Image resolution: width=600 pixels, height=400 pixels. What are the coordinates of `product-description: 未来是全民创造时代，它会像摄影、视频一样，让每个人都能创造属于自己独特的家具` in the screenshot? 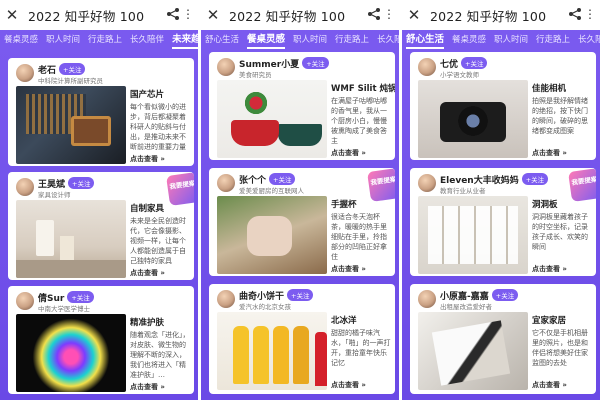 It's located at (158, 241).